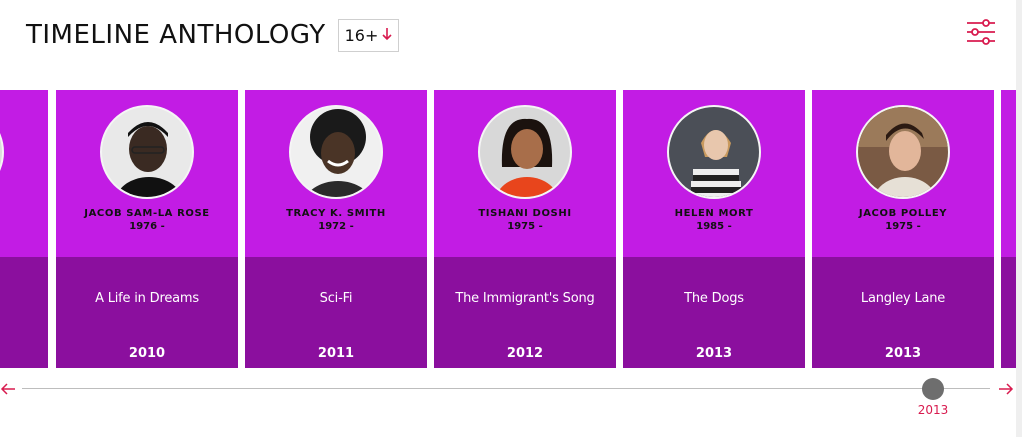  Describe the element at coordinates (508, 398) in the screenshot. I see `timeline-scrubber: 2013` at that location.